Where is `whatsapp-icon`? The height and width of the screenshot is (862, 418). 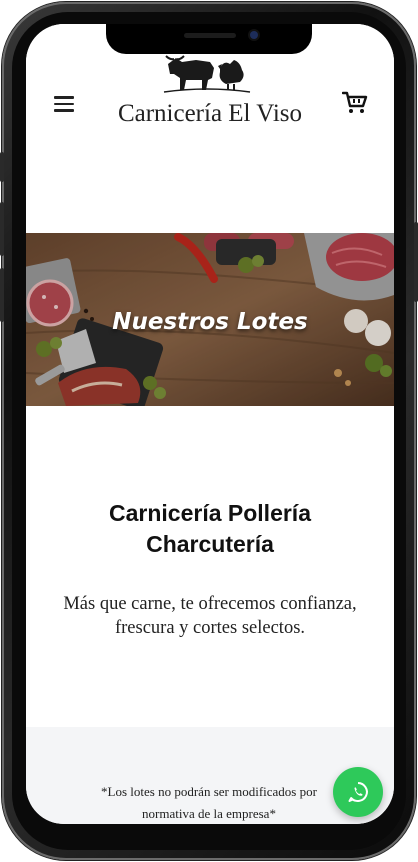
whatsapp-icon is located at coordinates (358, 792).